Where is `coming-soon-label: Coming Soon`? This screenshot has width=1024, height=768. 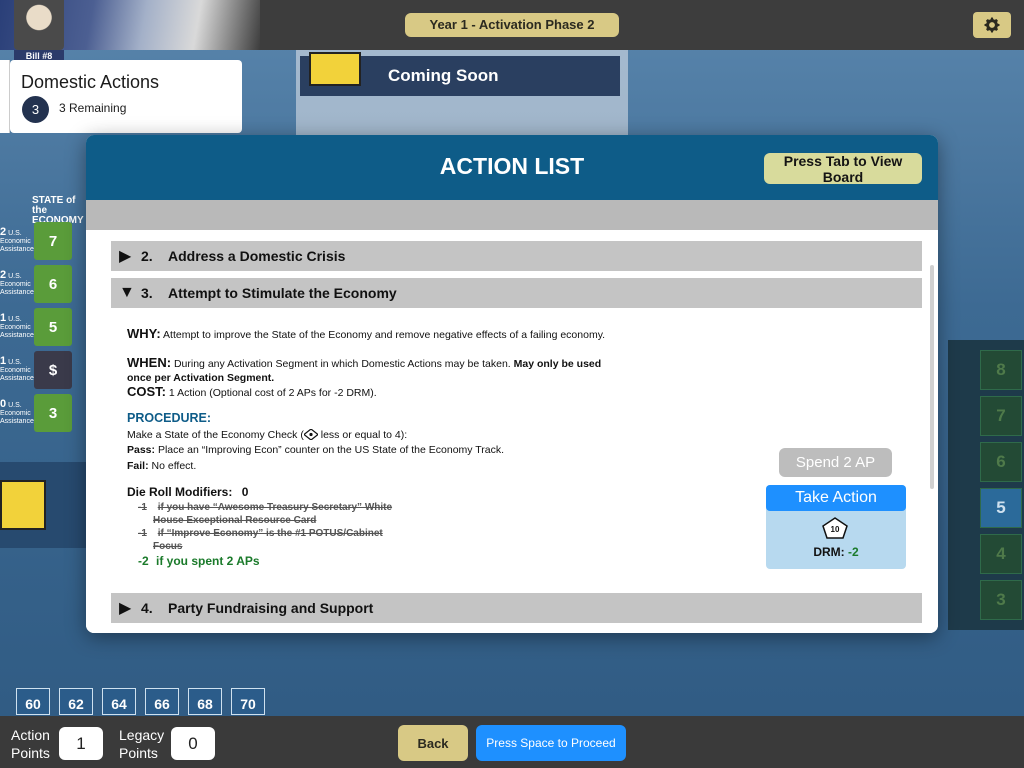 coming-soon-label: Coming Soon is located at coordinates (443, 75).